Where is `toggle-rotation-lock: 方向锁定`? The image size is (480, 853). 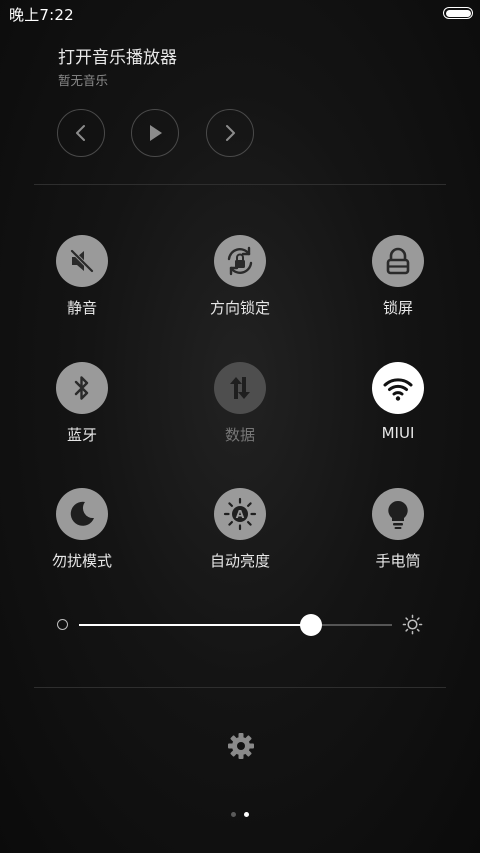
toggle-rotation-lock: 方向锁定 is located at coordinates (240, 280).